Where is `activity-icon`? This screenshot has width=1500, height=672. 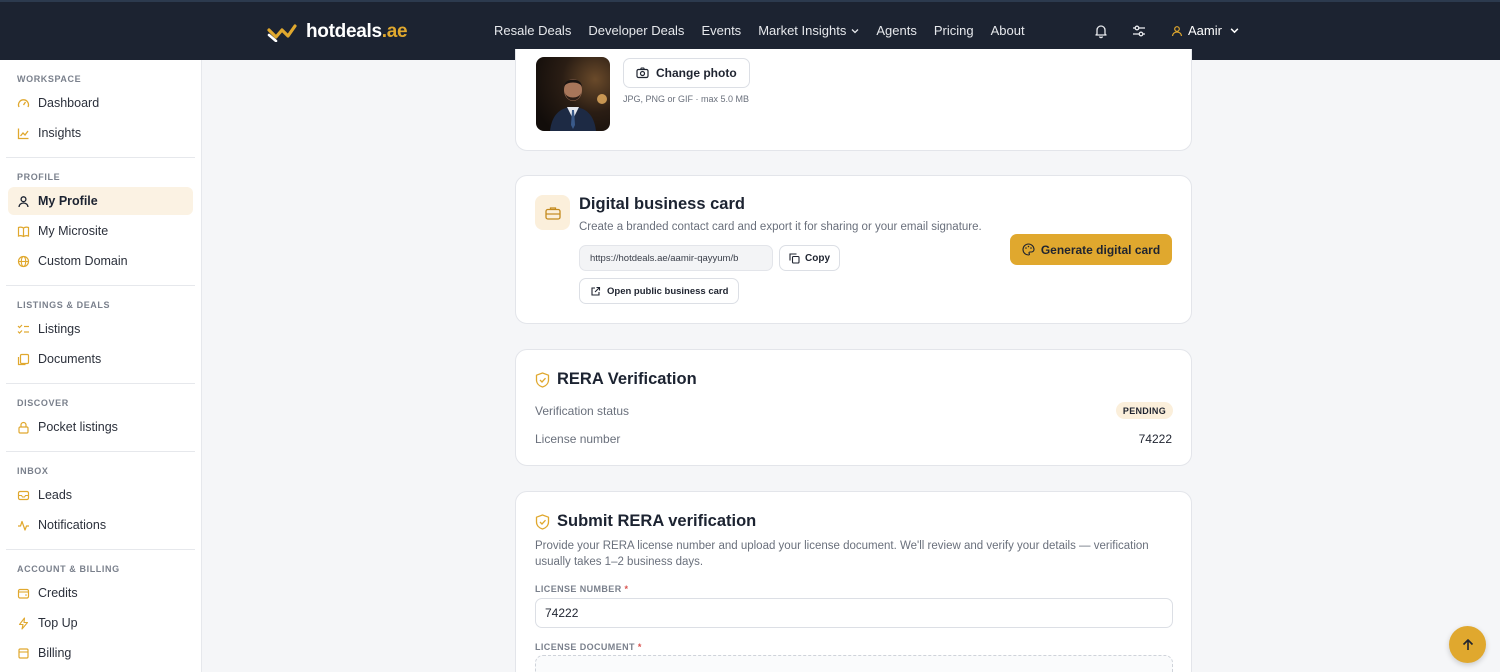
activity-icon is located at coordinates (23, 525).